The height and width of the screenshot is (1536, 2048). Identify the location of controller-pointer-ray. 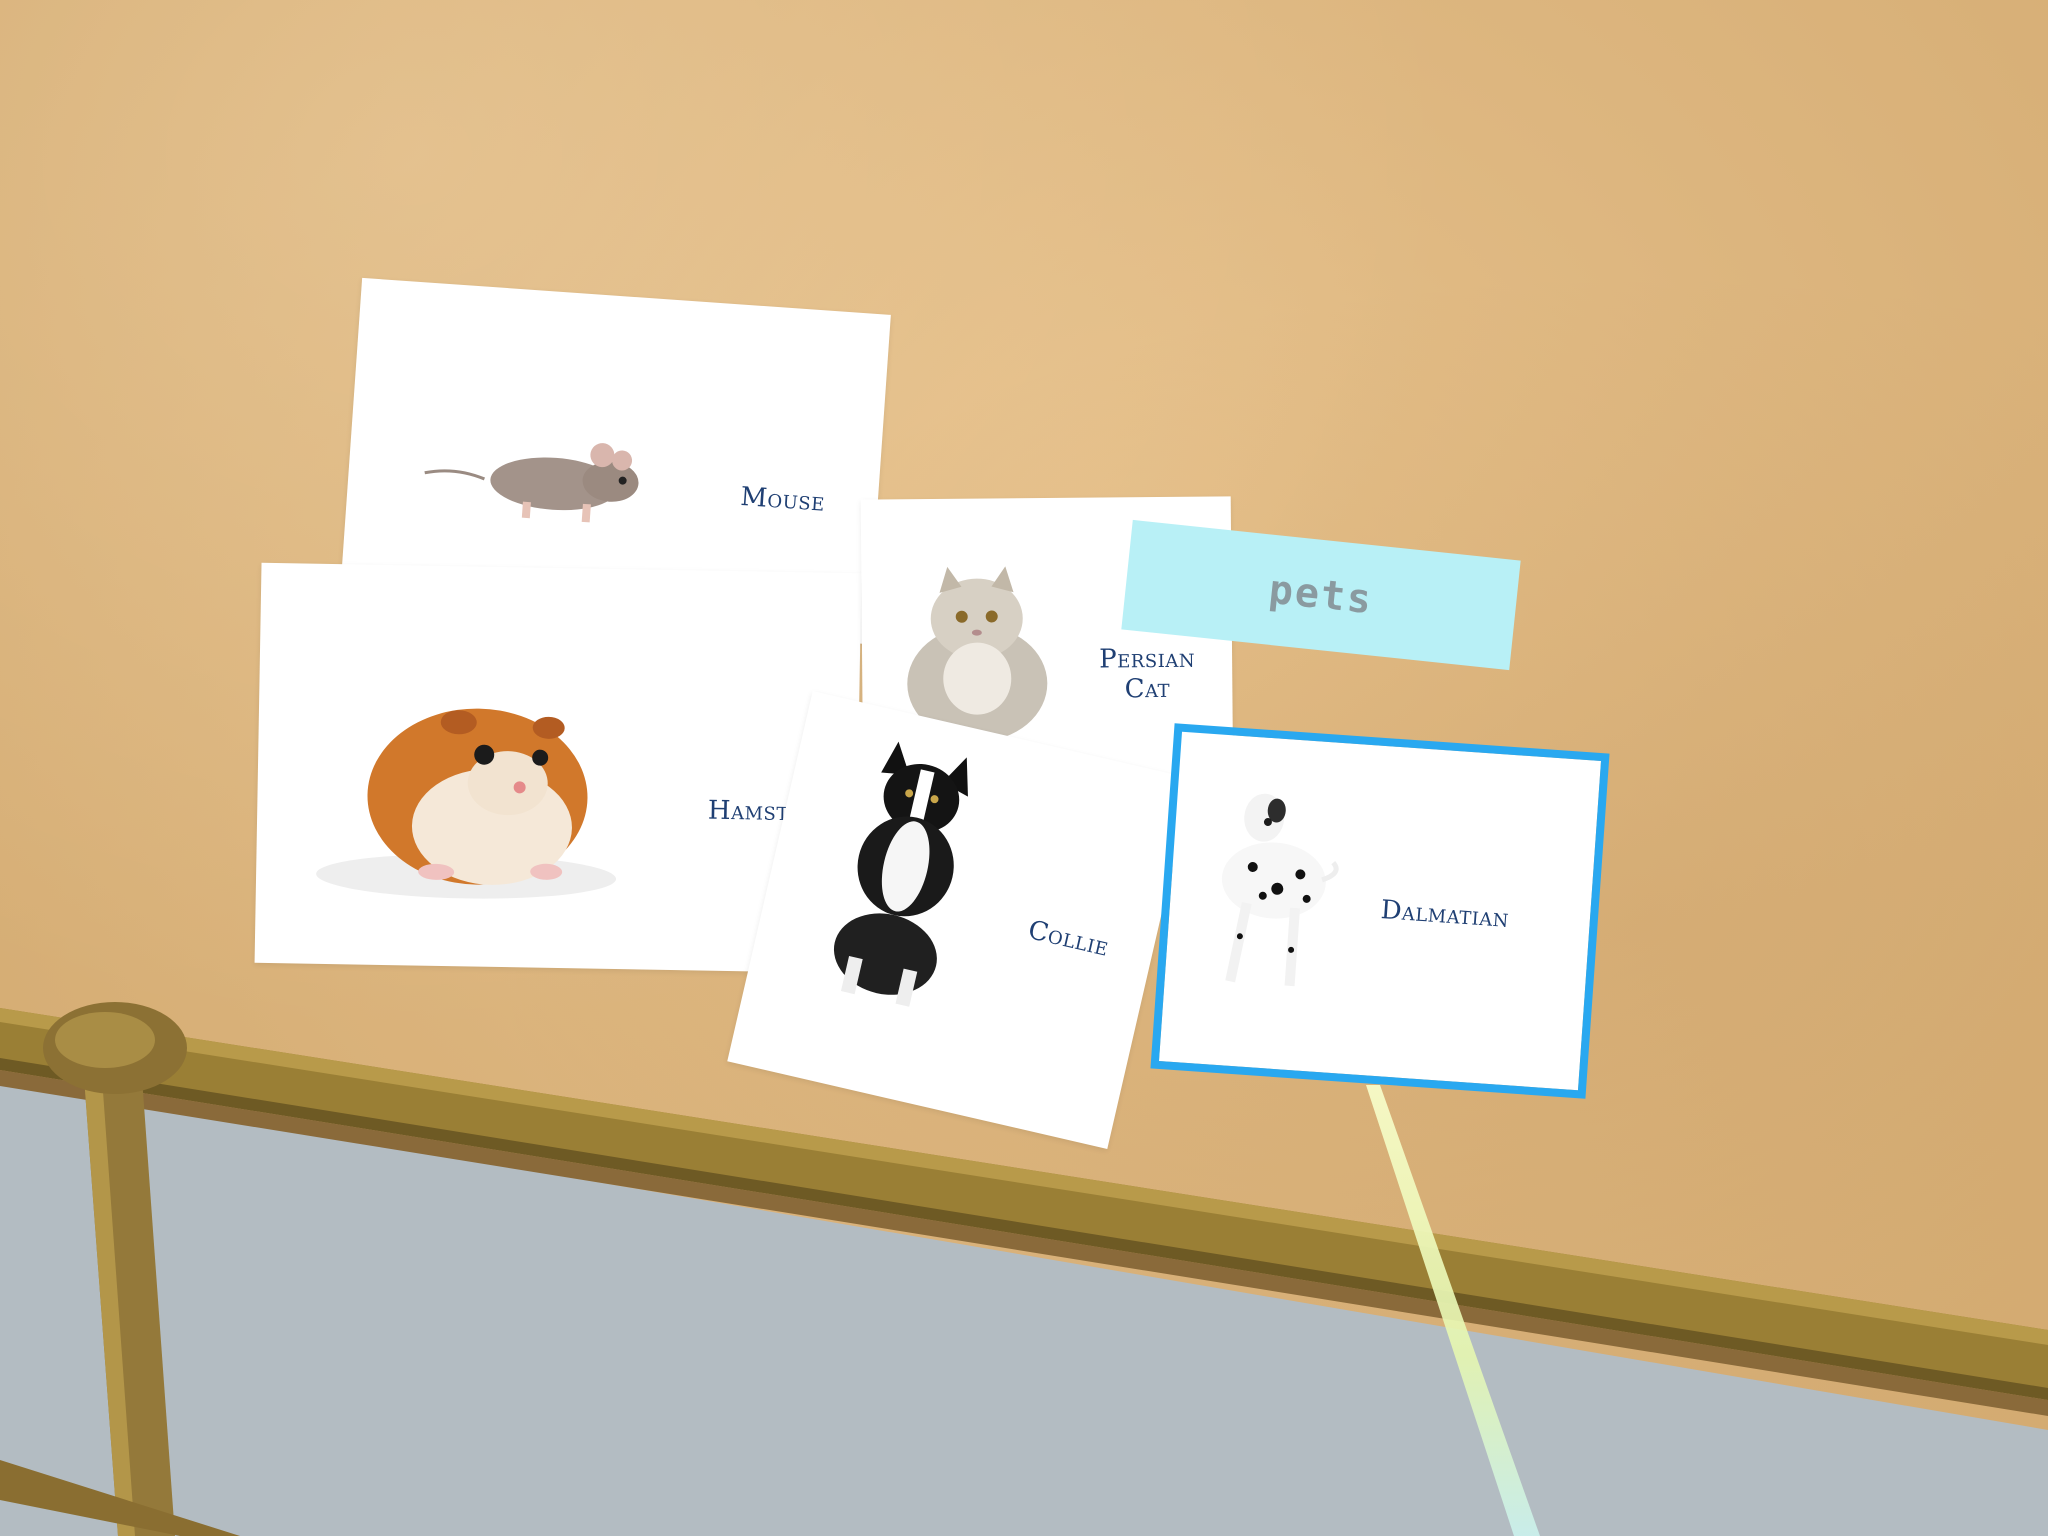
(1453, 1310).